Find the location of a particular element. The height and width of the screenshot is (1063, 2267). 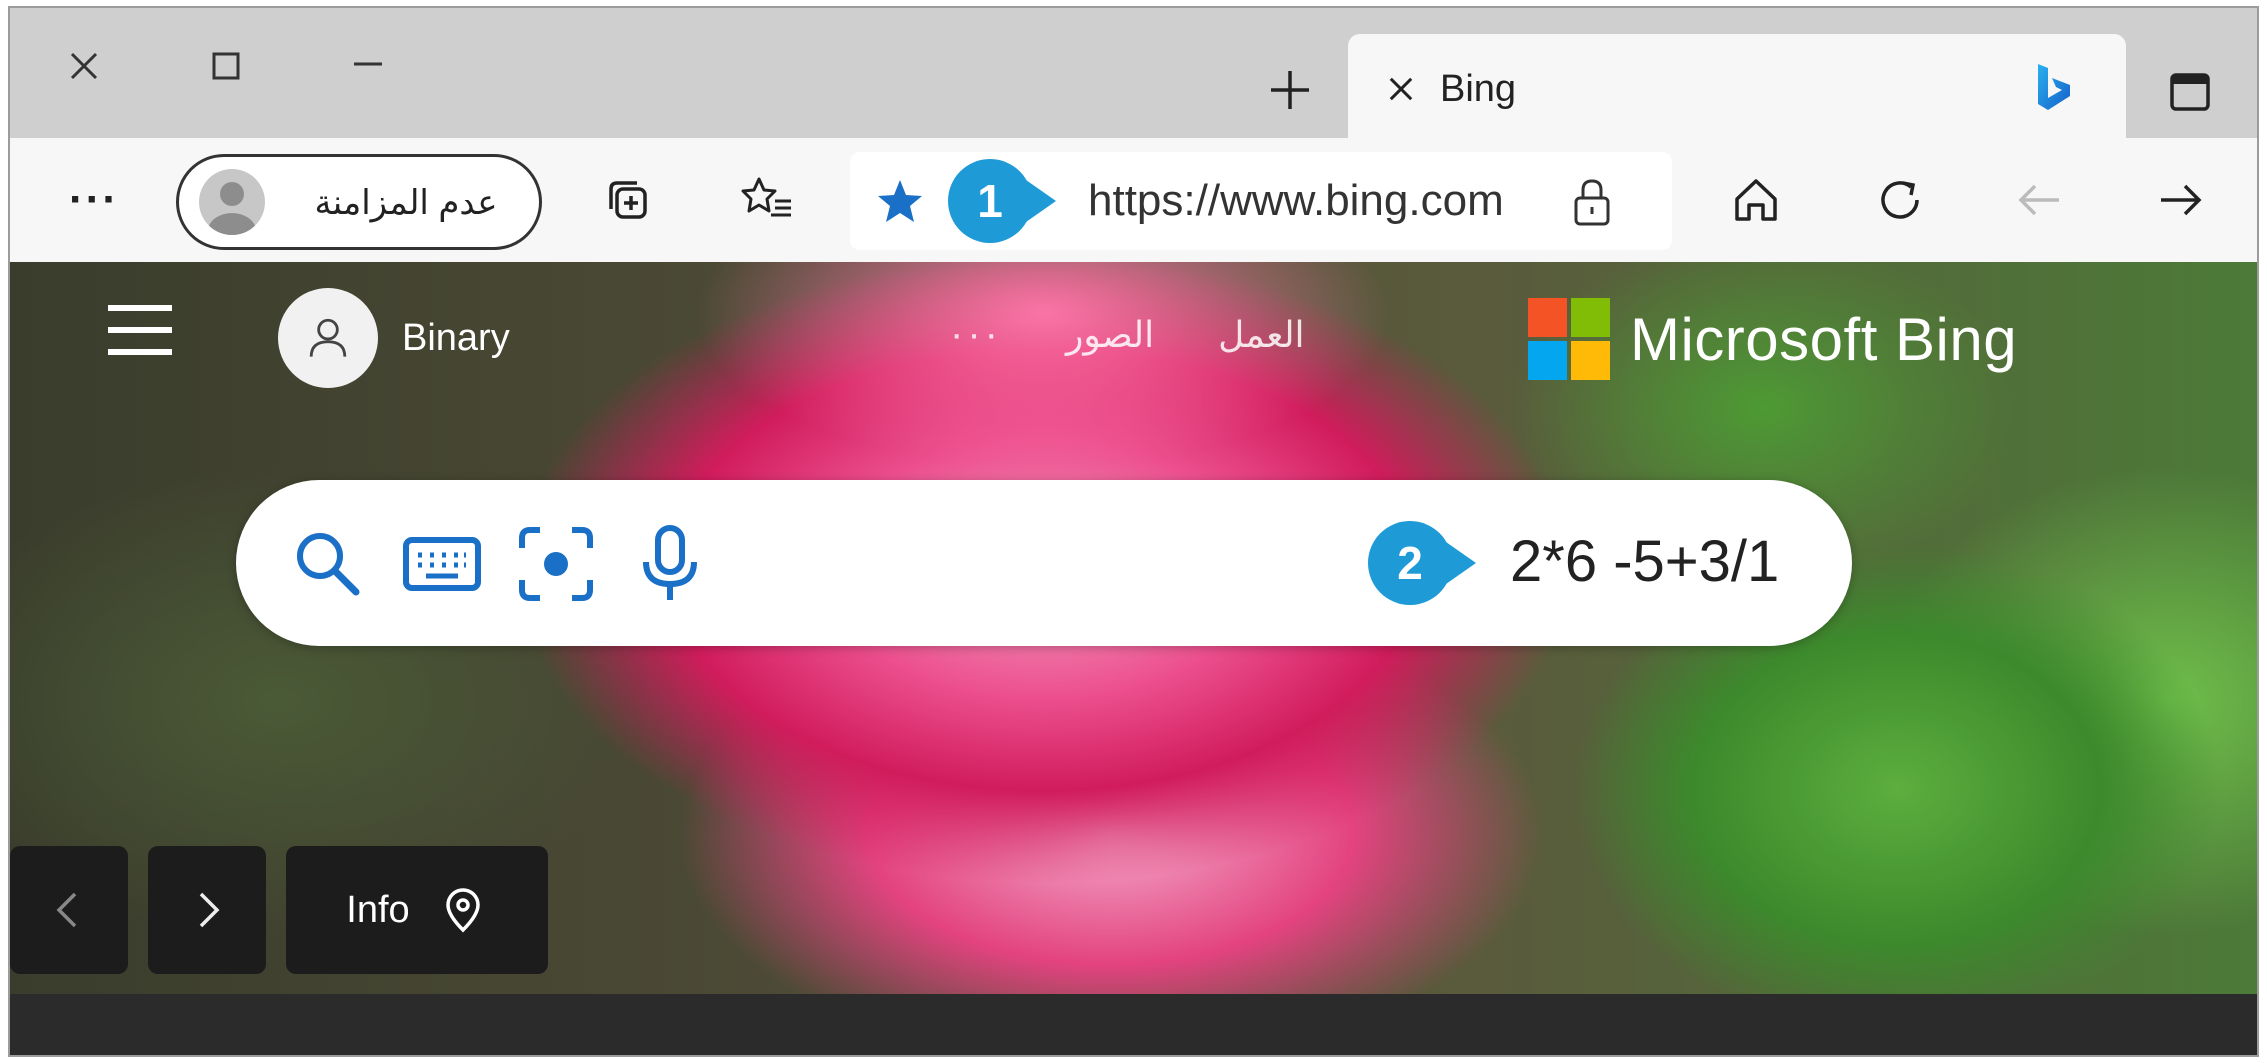

tab-close-button is located at coordinates (1401, 89).